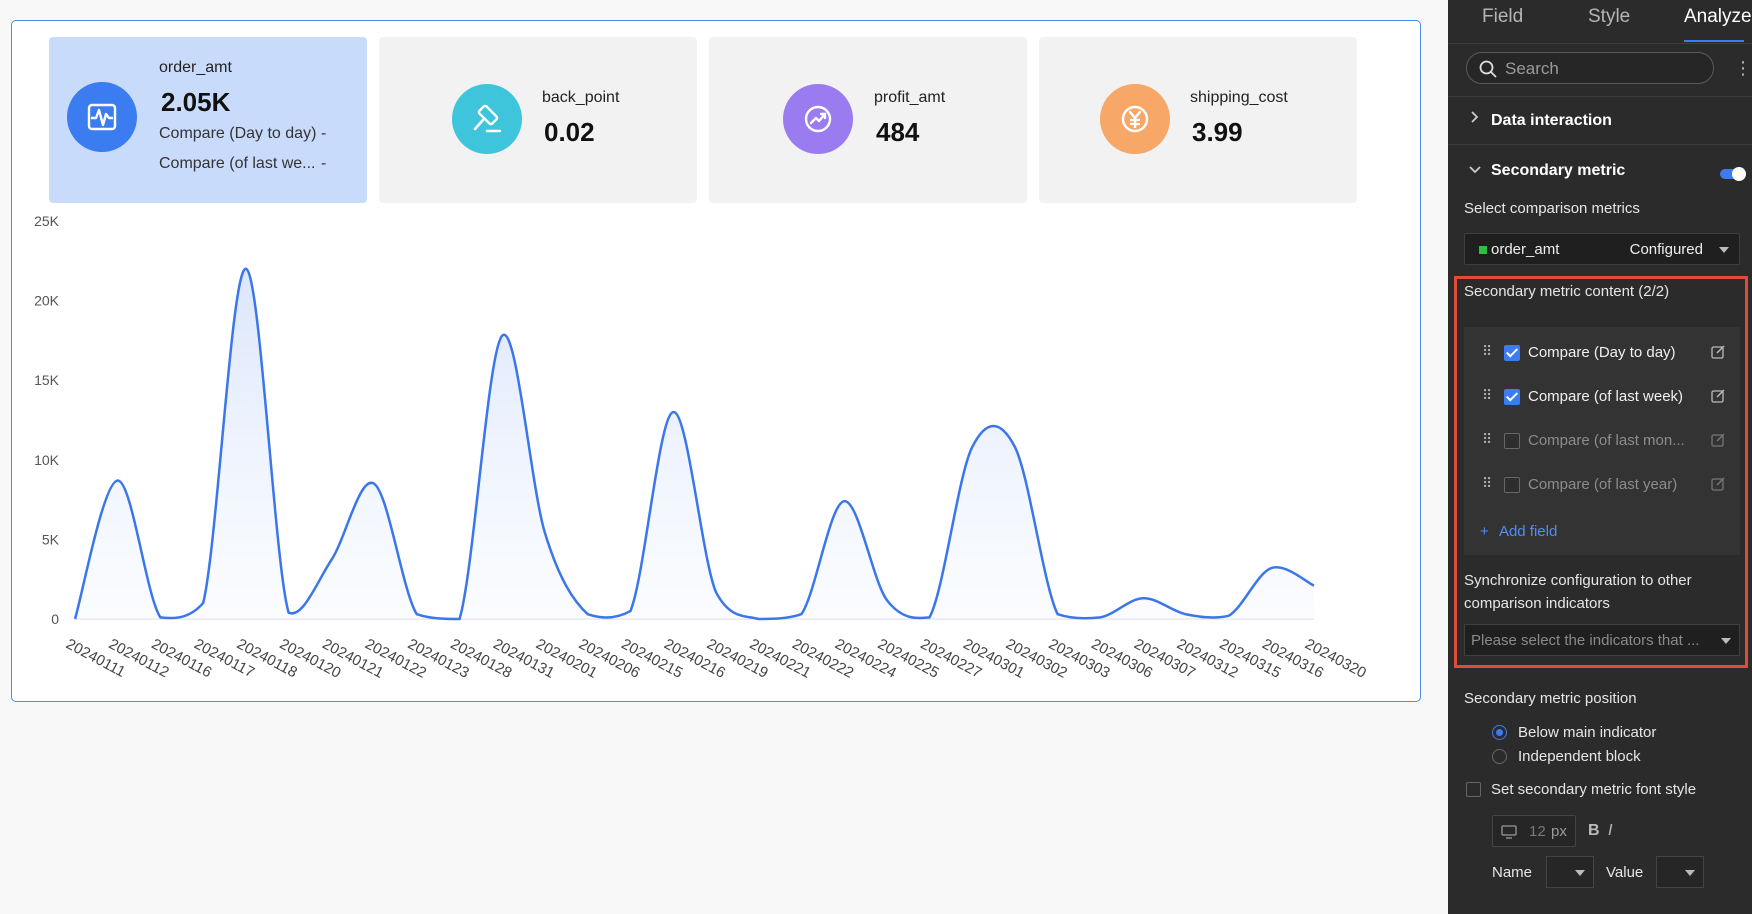 This screenshot has width=1752, height=914. Describe the element at coordinates (1475, 170) in the screenshot. I see `chevron-down-icon` at that location.